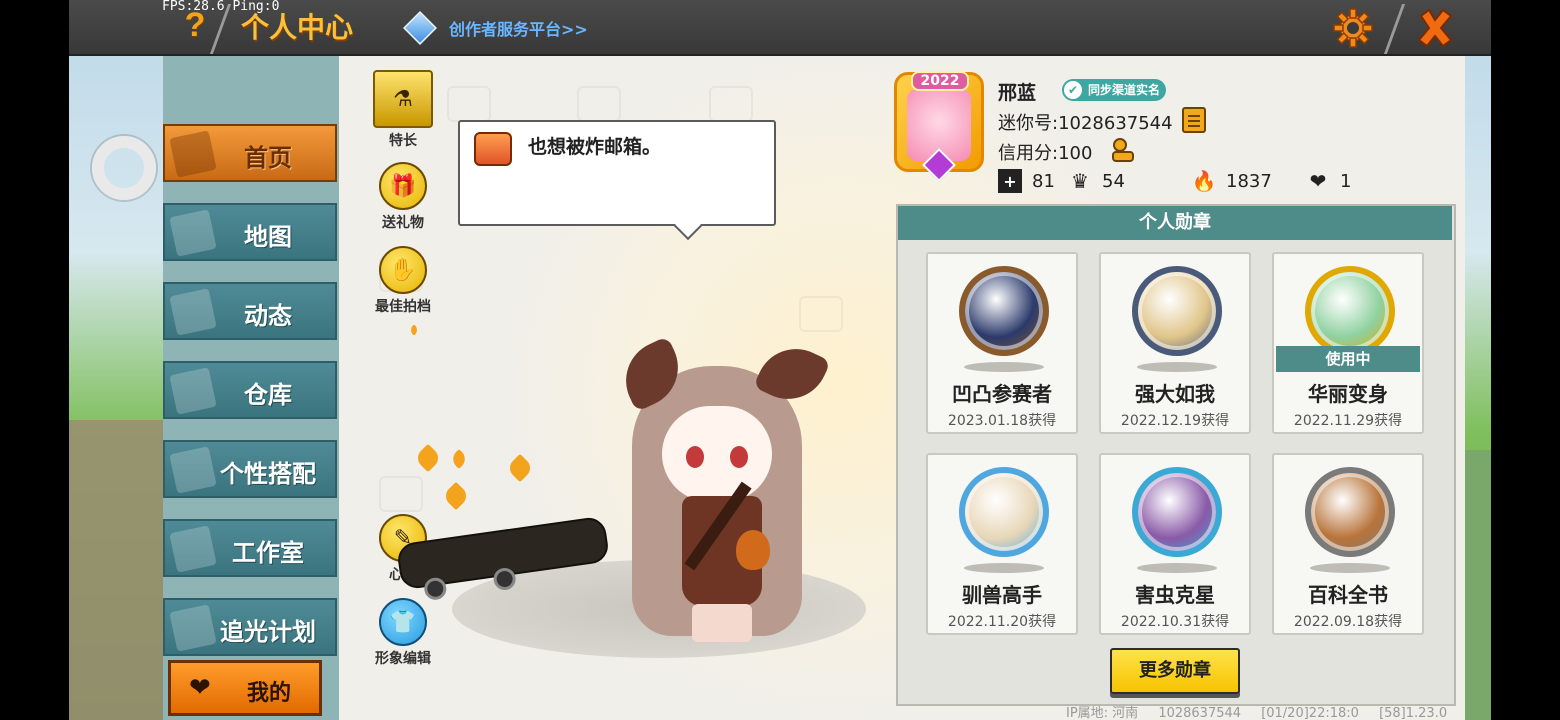 The width and height of the screenshot is (1560, 720). I want to click on medal-date: 2022.09.18获得, so click(1348, 622).